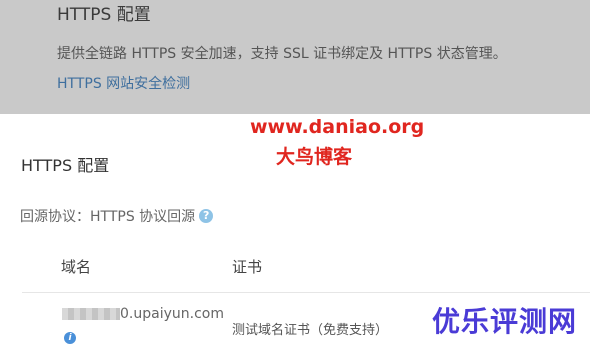 The image size is (590, 344). I want to click on table-header: 域名 证书, so click(306, 267).